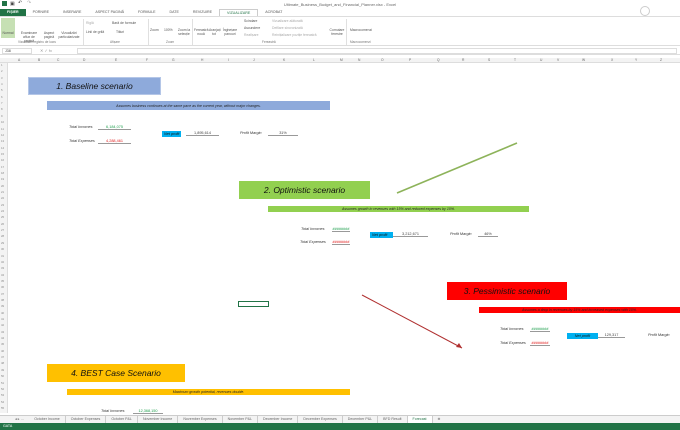 The image size is (680, 430). I want to click on sheet-tab: November Expenses, so click(200, 419).